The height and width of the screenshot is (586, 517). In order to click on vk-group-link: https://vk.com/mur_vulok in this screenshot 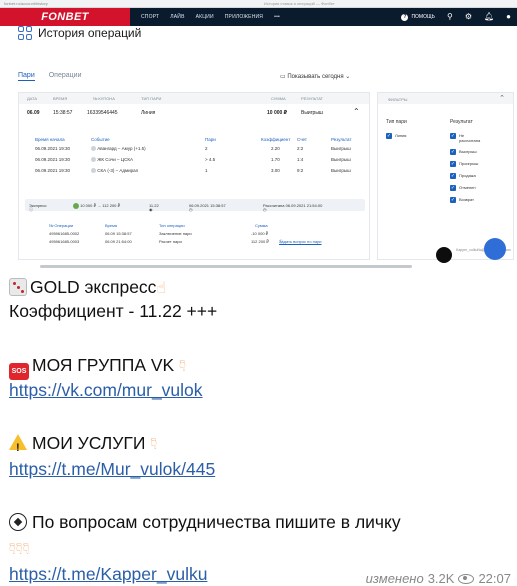, I will do `click(106, 390)`.